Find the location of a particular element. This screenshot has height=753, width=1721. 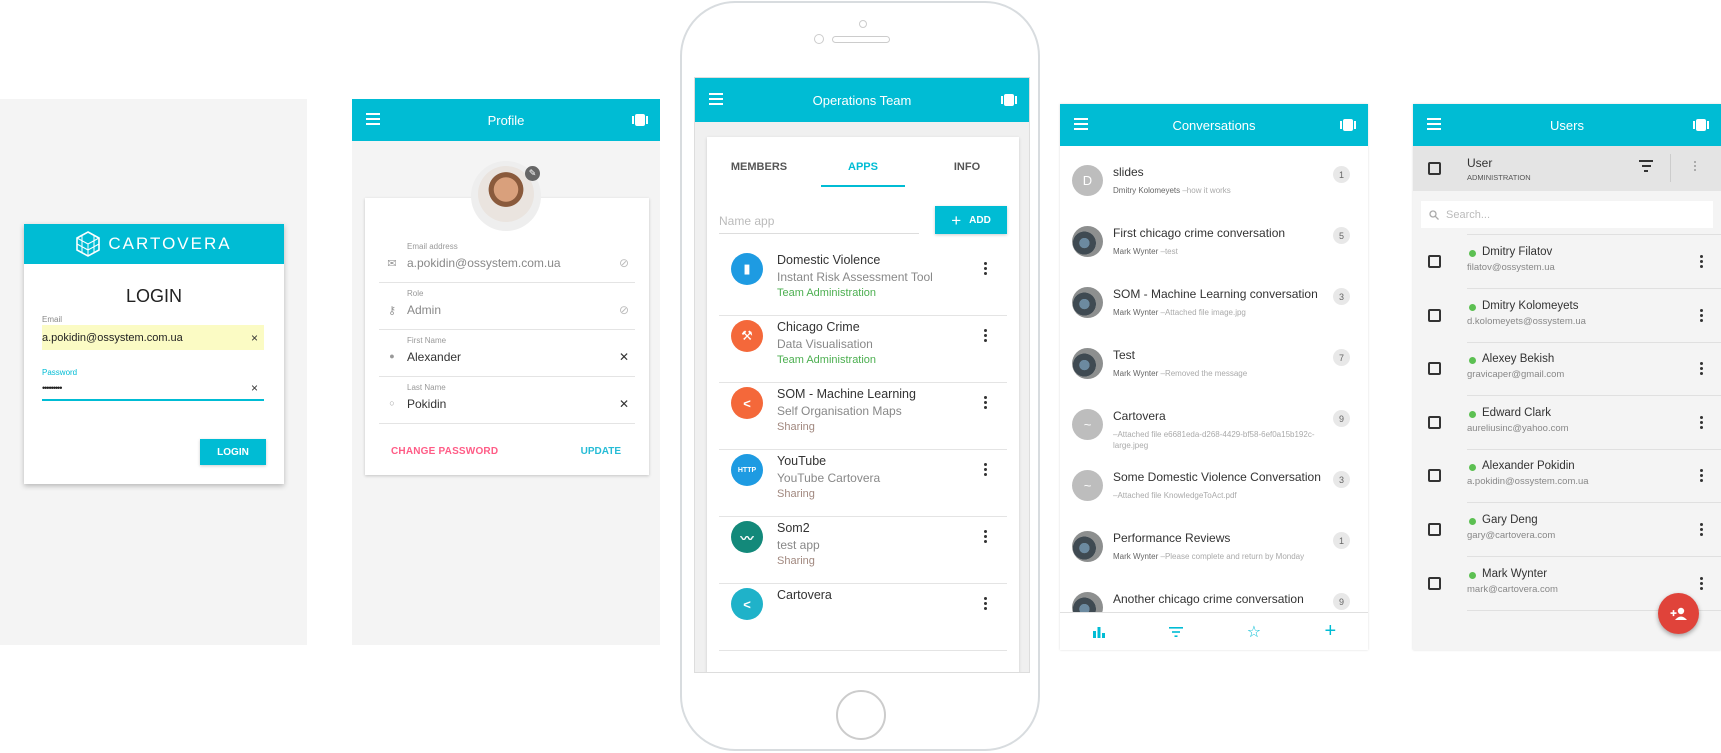

user-list-item: Edward Clark aureliusinc@yahoo.com is located at coordinates (1567, 423).